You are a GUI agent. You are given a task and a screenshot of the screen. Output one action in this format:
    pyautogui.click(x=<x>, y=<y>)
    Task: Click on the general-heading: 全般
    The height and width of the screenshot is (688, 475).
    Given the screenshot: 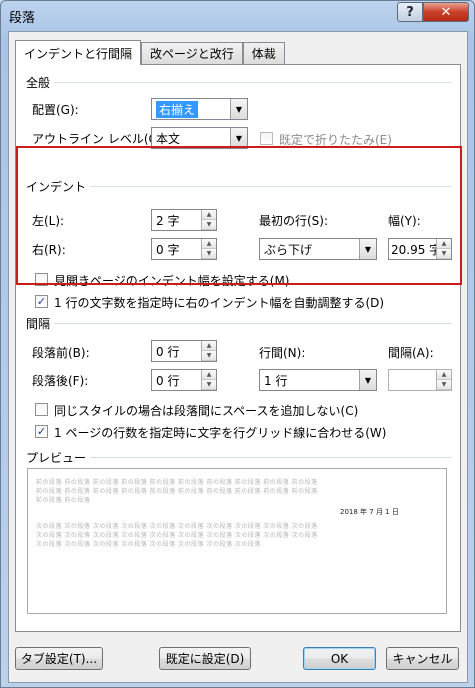 What is the action you would take?
    pyautogui.click(x=40, y=82)
    